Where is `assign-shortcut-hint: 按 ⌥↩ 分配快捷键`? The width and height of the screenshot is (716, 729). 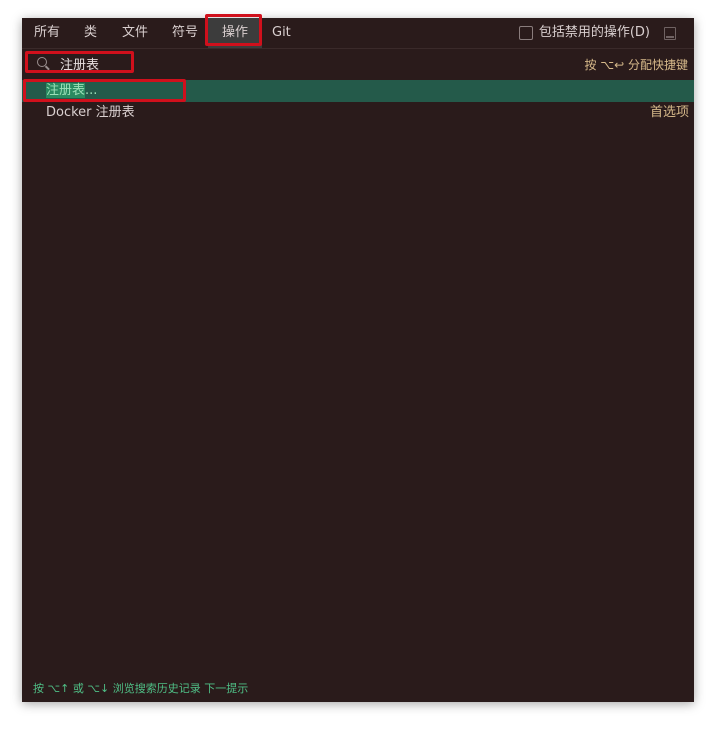 assign-shortcut-hint: 按 ⌥↩ 分配快捷键 is located at coordinates (636, 65).